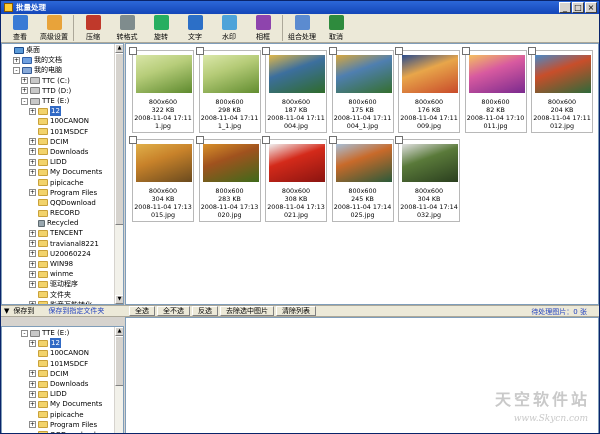  I want to click on tree-item: Recycled, so click(64, 223).